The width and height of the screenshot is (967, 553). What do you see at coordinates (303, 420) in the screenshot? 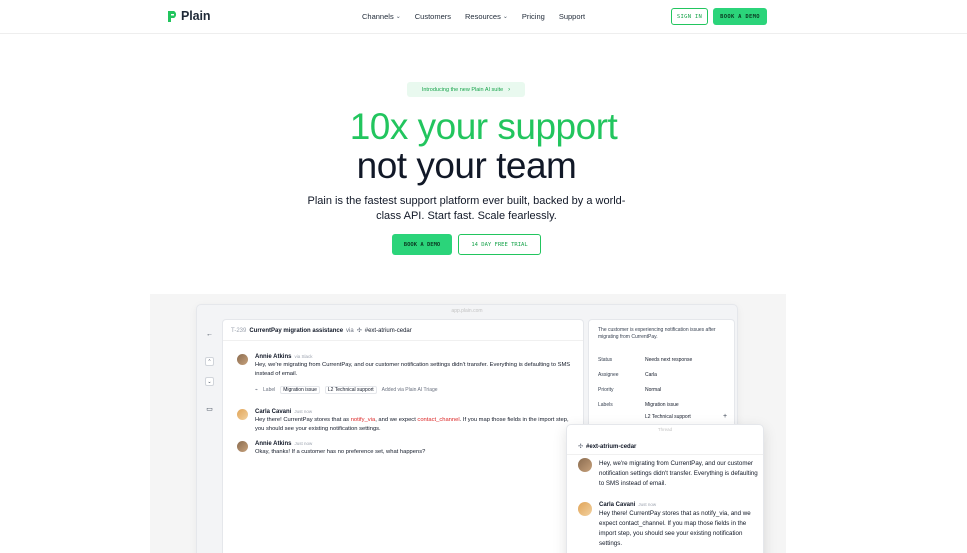
I see `message-text-part: Hey there! CurrentPay stores that as` at bounding box center [303, 420].